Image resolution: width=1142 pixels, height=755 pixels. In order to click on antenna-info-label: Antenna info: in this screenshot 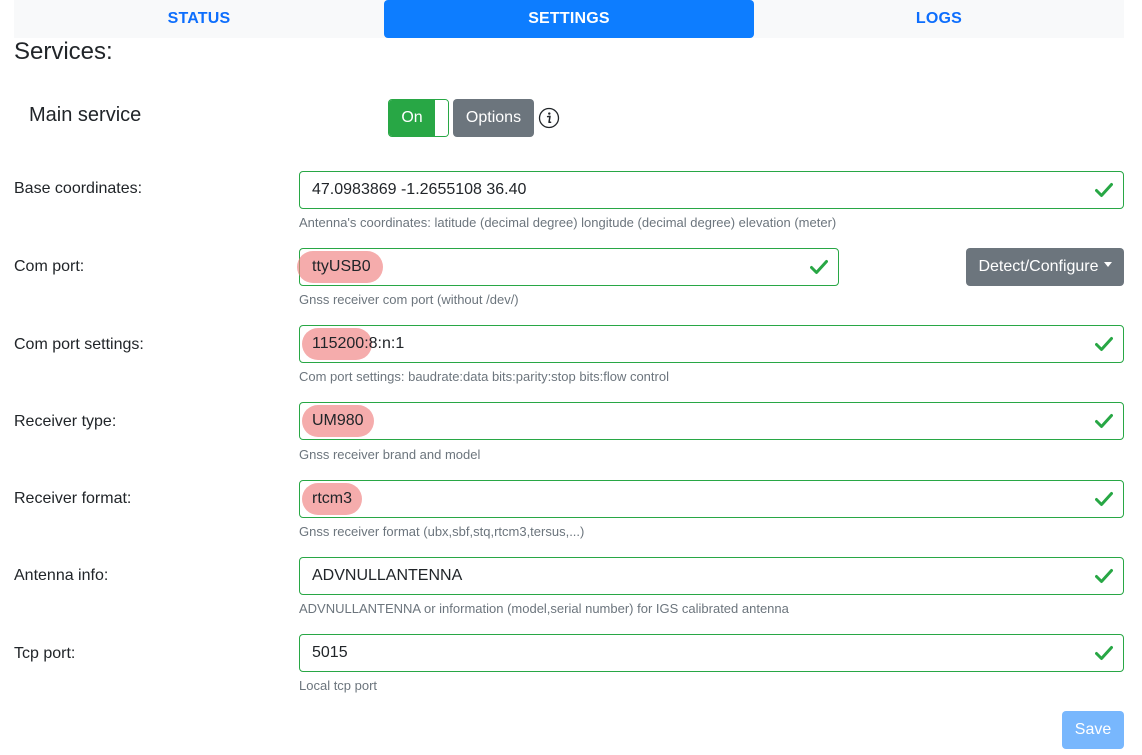, I will do `click(61, 575)`.